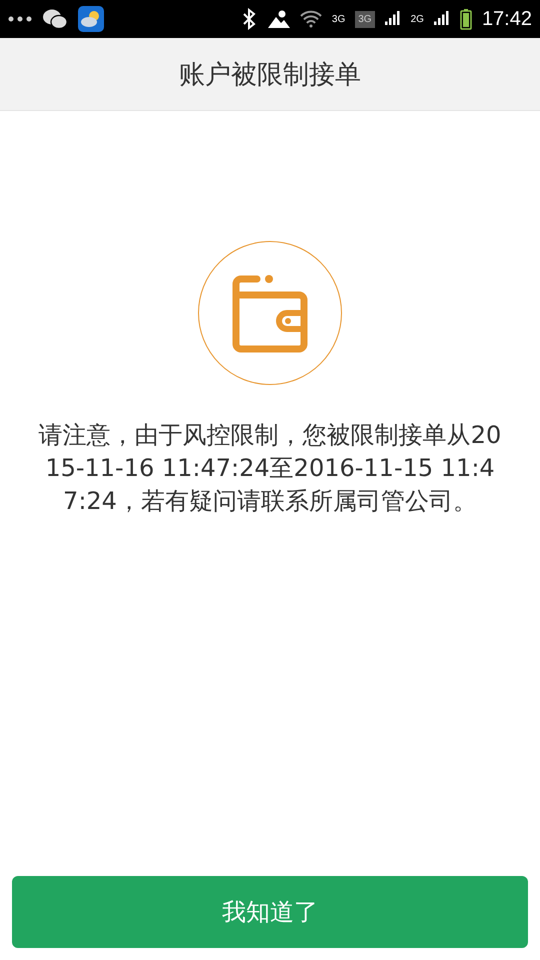  Describe the element at coordinates (20, 19) in the screenshot. I see `more-dots-icon` at that location.